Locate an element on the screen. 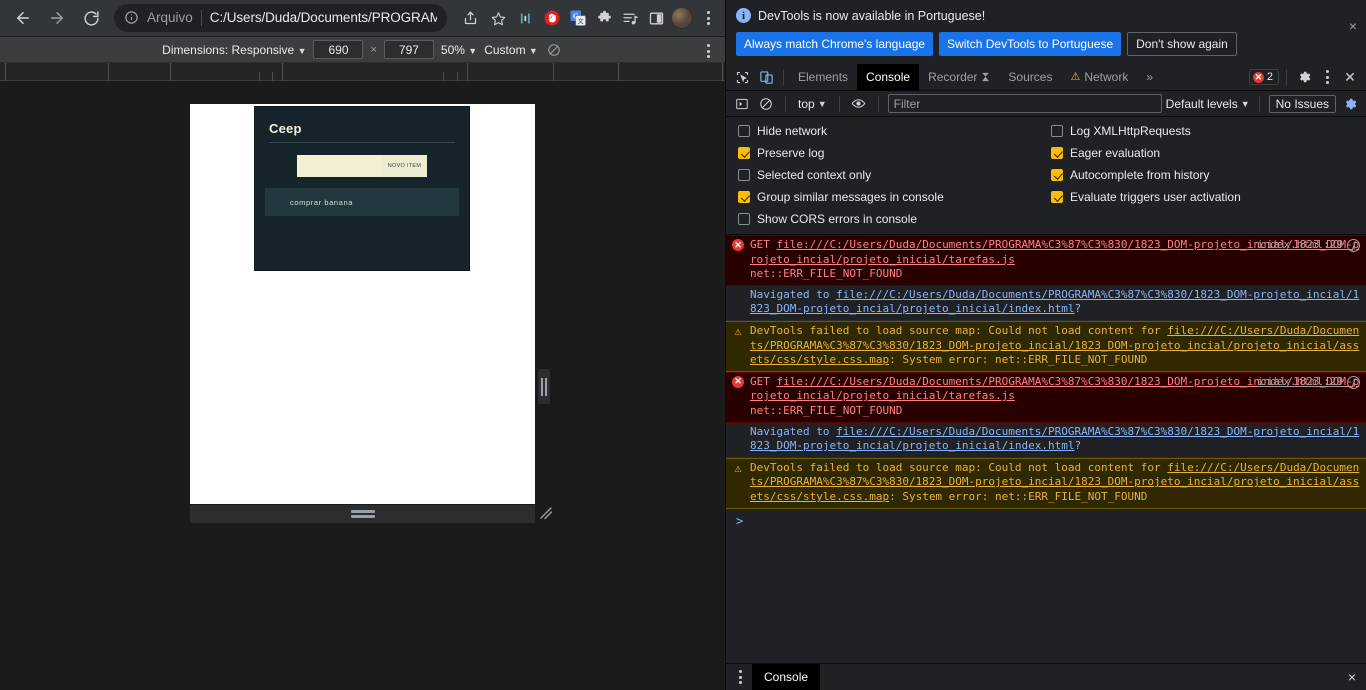  ceep-task-item: comprar banana is located at coordinates (362, 202).